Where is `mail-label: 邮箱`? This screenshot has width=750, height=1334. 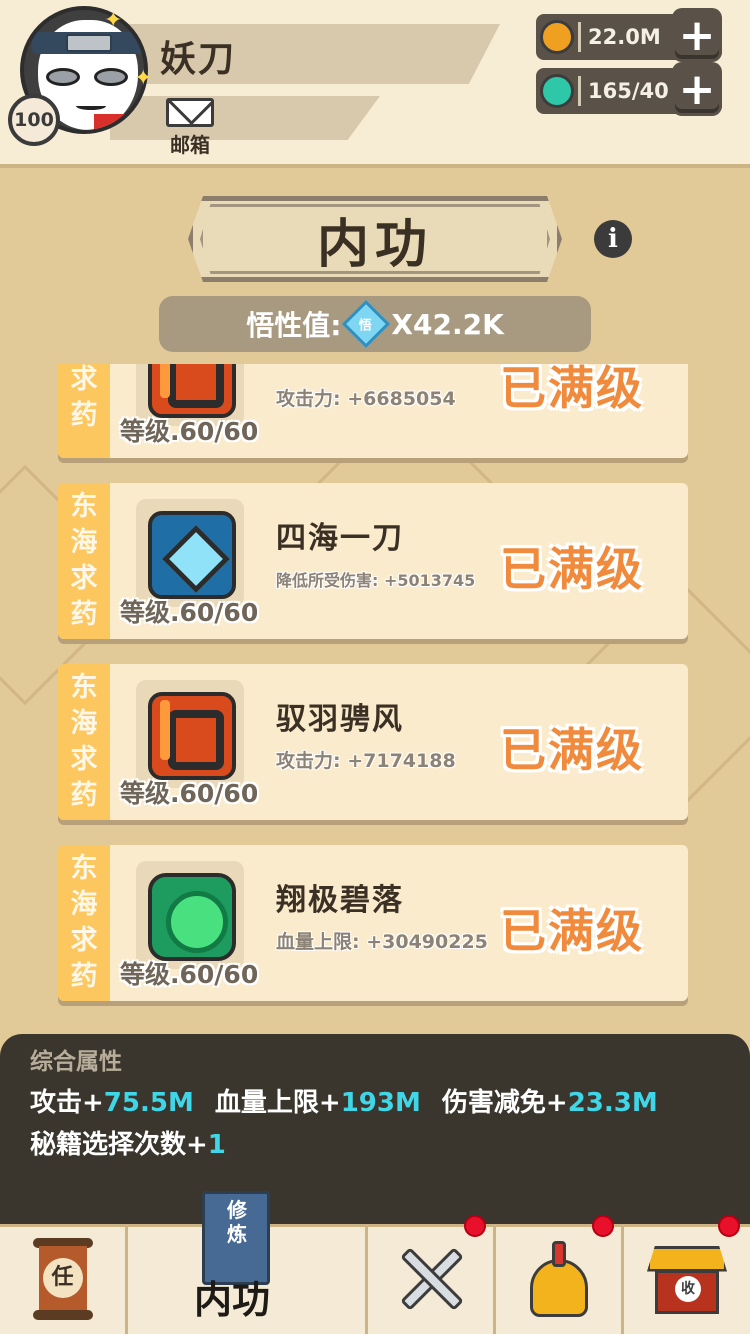 mail-label: 邮箱 is located at coordinates (190, 145).